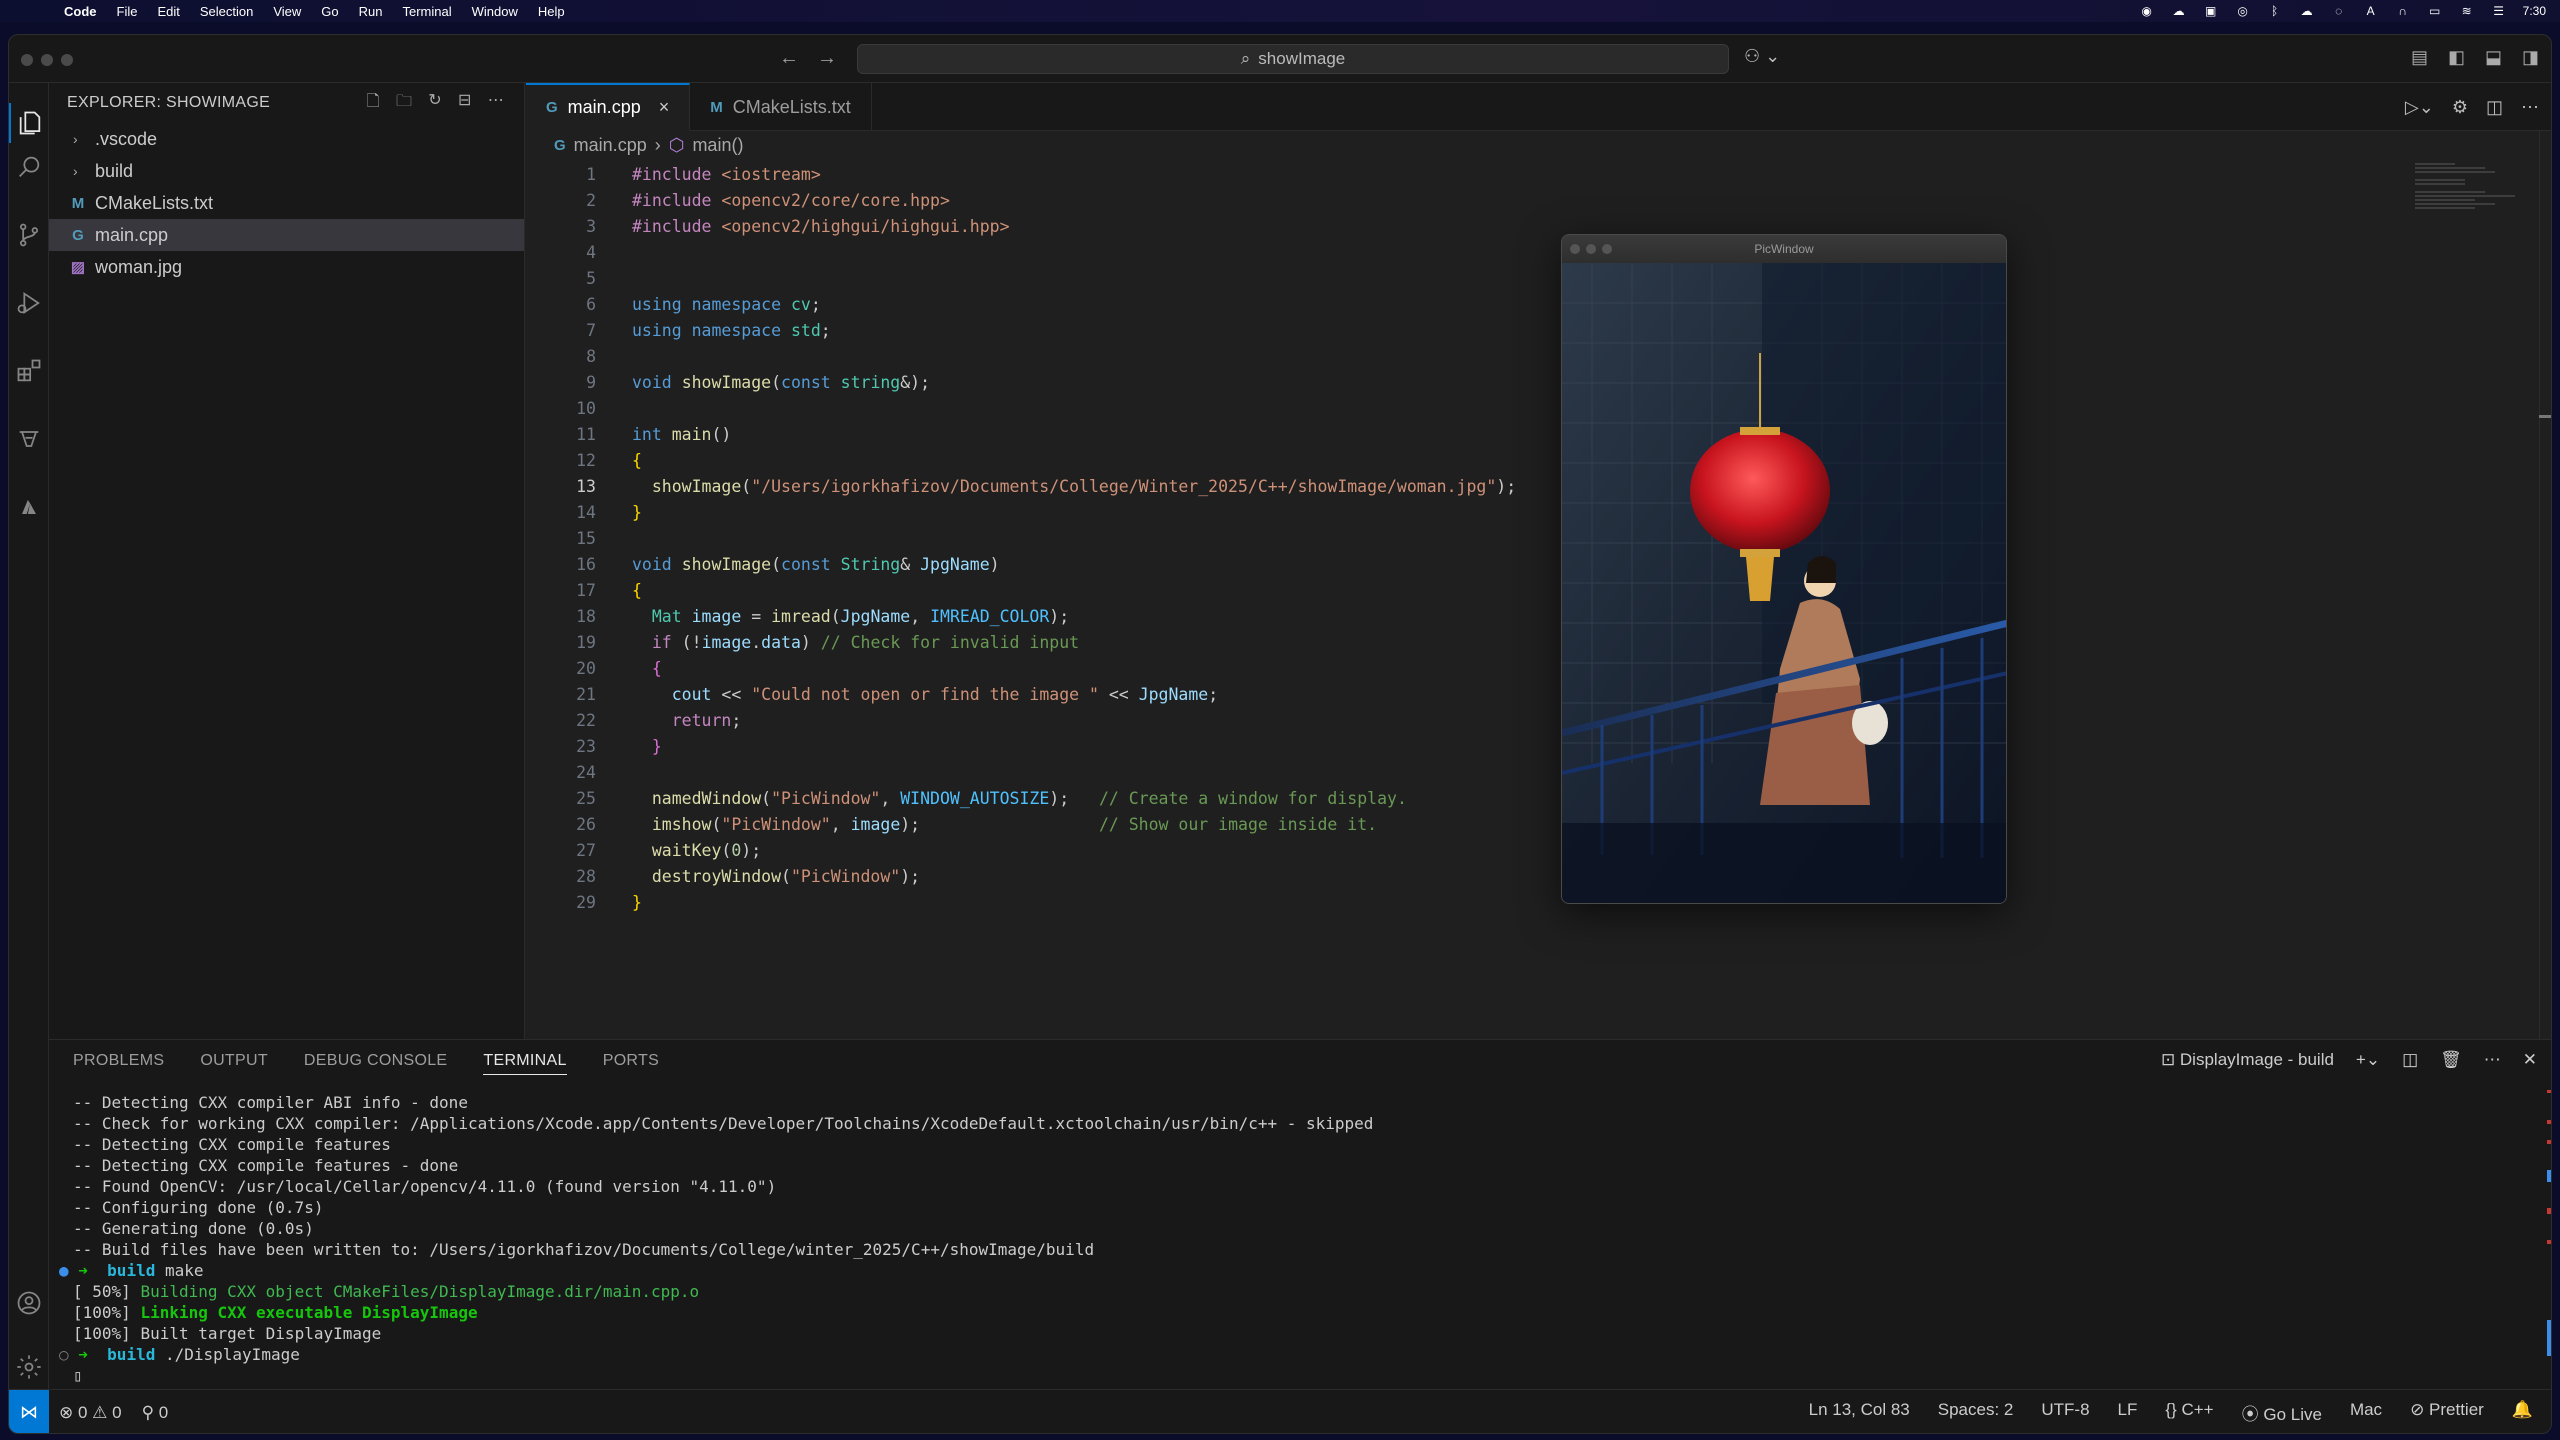 The width and height of the screenshot is (2560, 1440). I want to click on zoom-window-button, so click(67, 60).